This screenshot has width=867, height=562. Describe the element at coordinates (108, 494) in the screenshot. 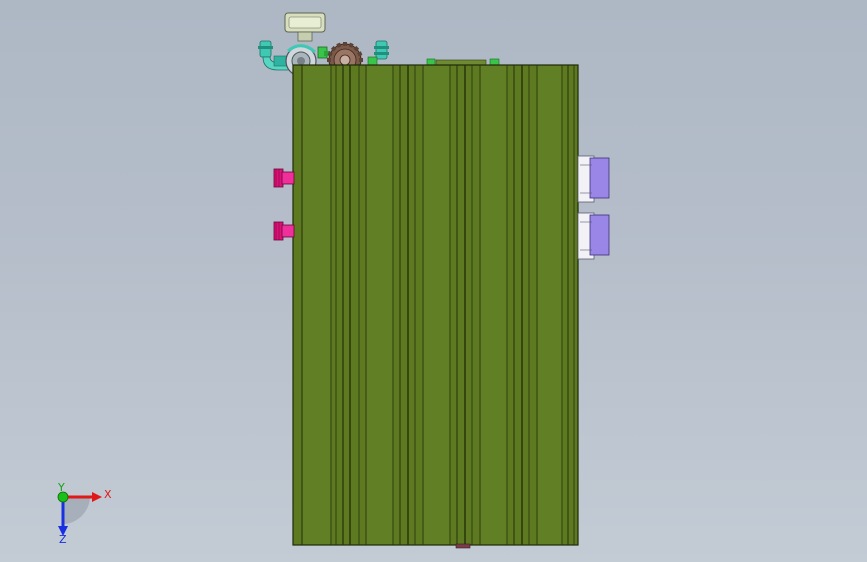

I see `x-axis-label: X` at that location.